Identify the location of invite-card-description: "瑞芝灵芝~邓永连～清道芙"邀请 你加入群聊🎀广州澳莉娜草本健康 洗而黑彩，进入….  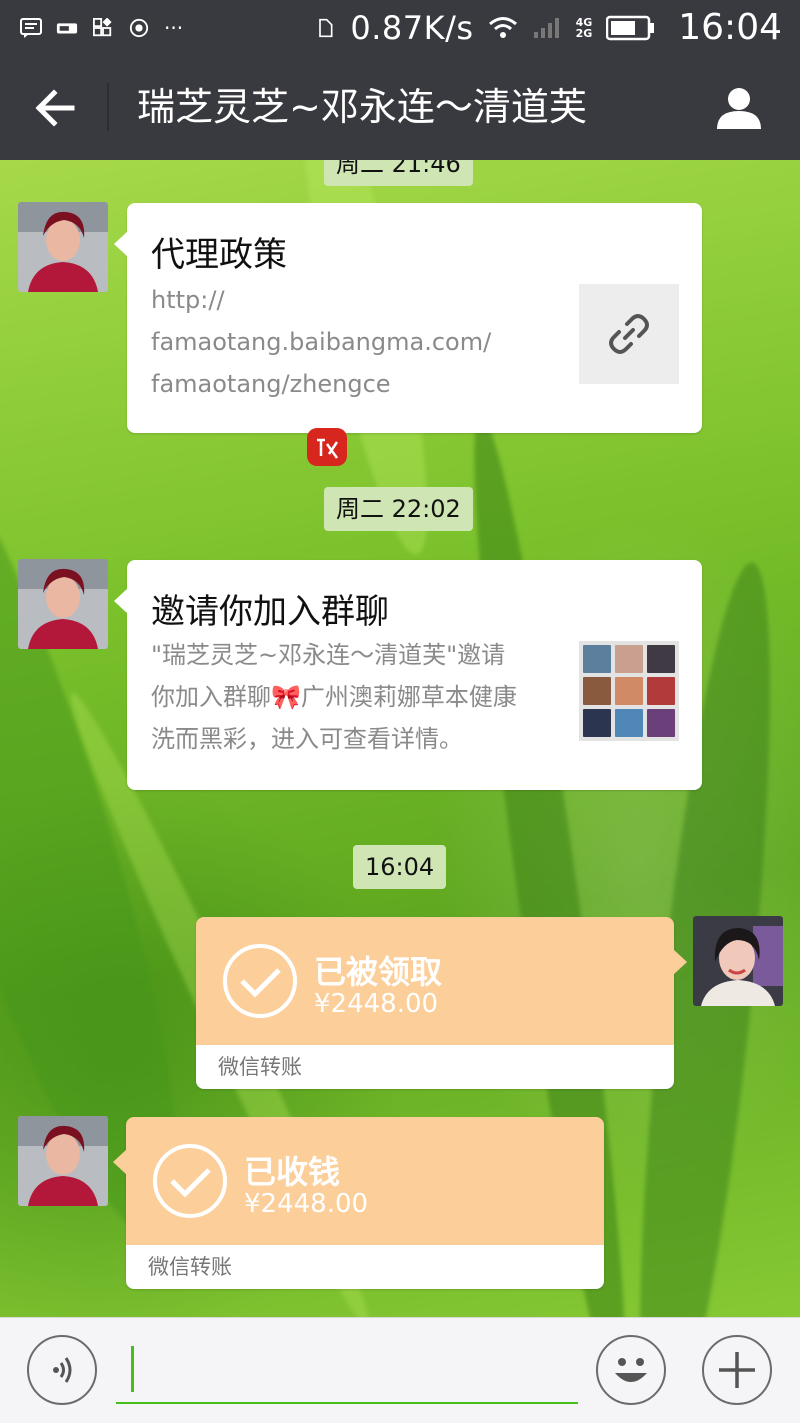
(361, 697).